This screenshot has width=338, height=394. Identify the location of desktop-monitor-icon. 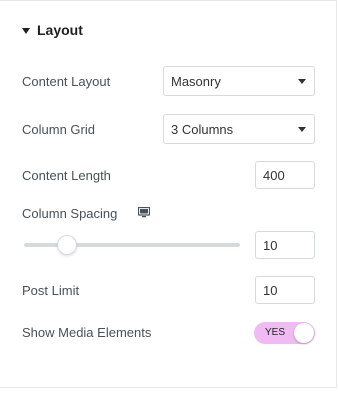
(144, 212).